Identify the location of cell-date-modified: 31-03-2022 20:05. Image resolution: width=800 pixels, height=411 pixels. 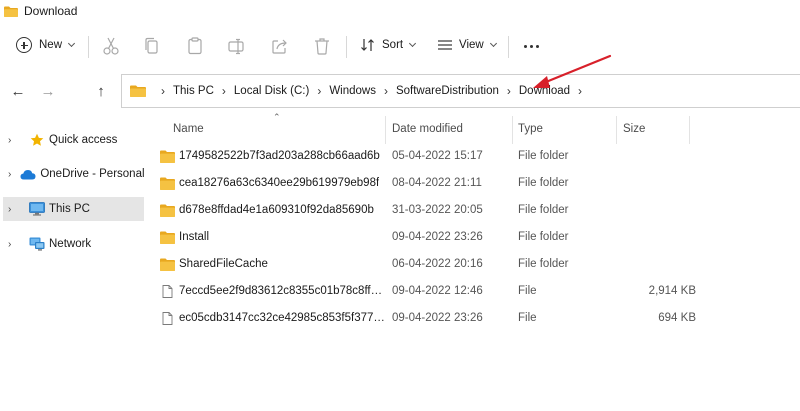
(437, 210).